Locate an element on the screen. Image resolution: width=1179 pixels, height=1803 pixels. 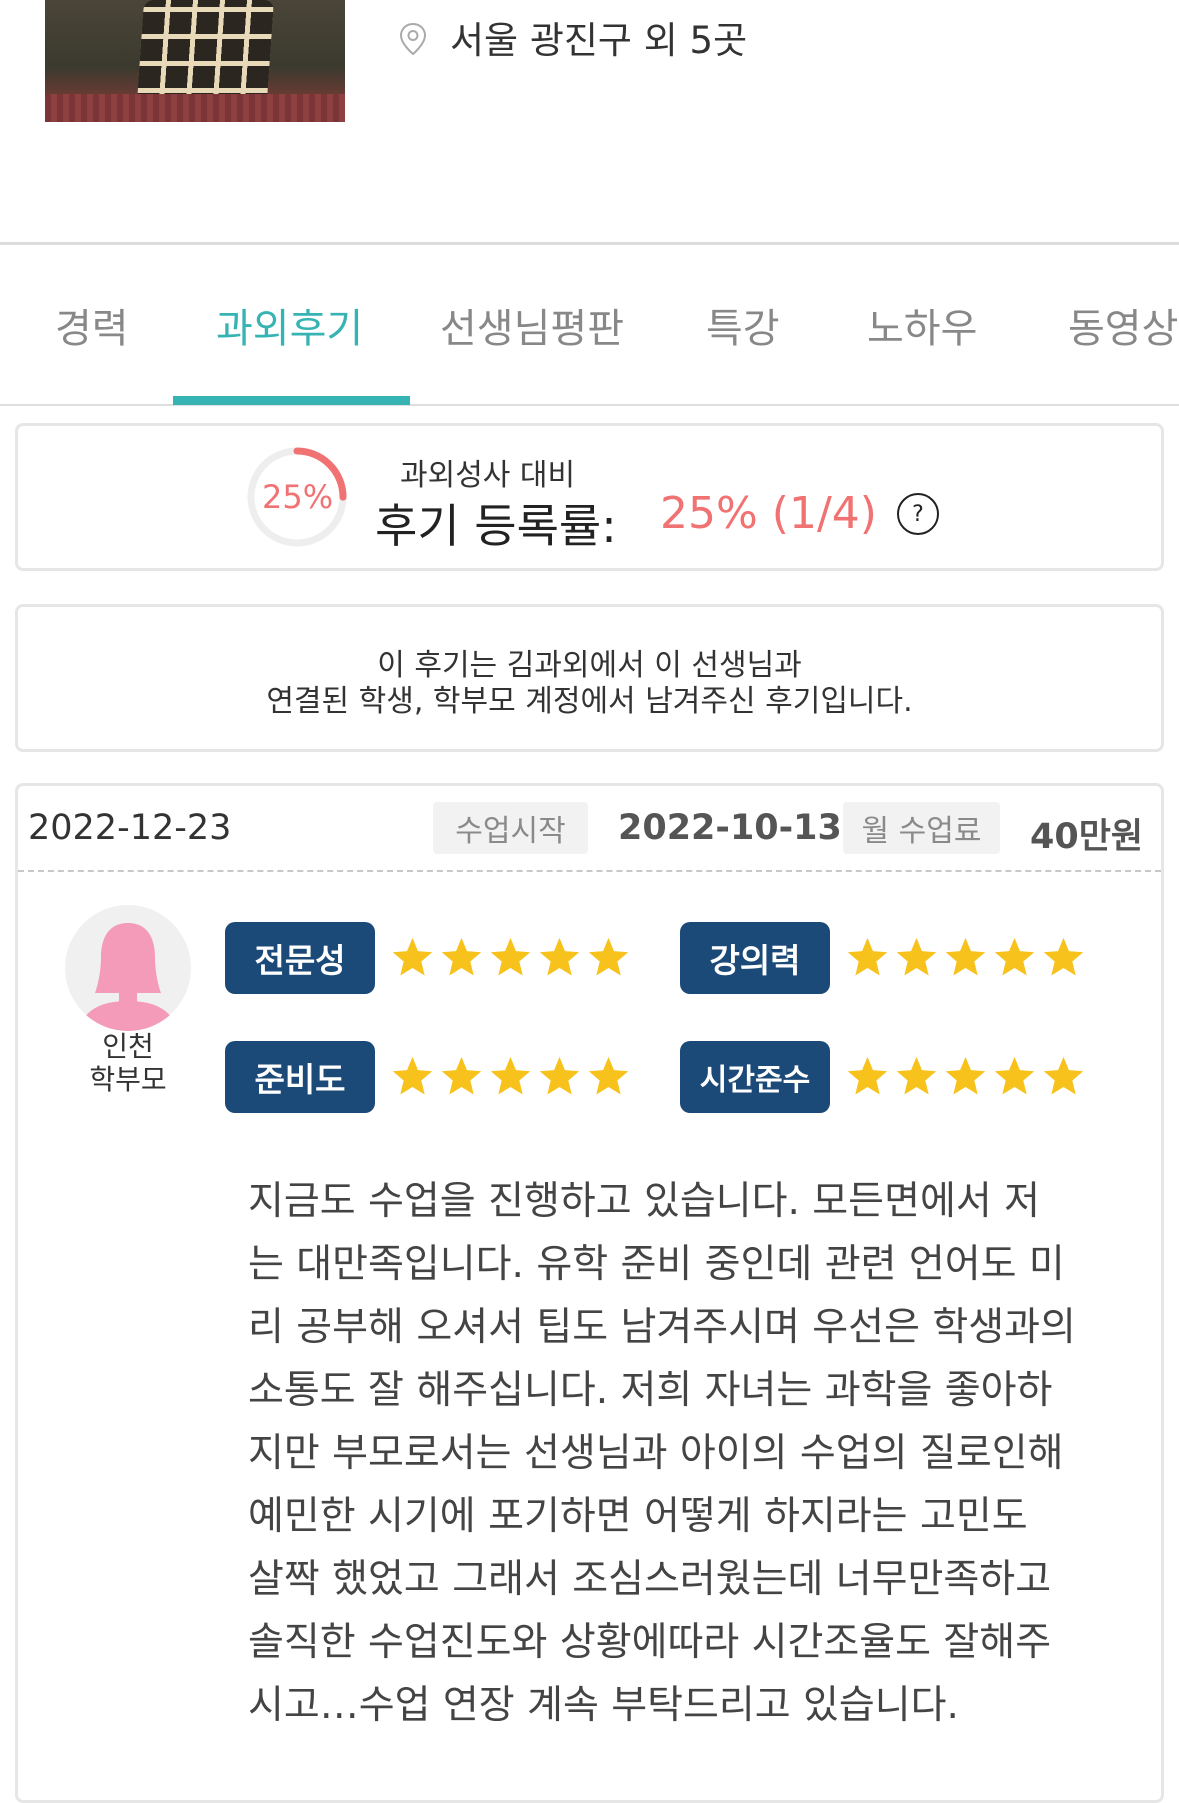
rating-label-expertise: 전문성 is located at coordinates (300, 958).